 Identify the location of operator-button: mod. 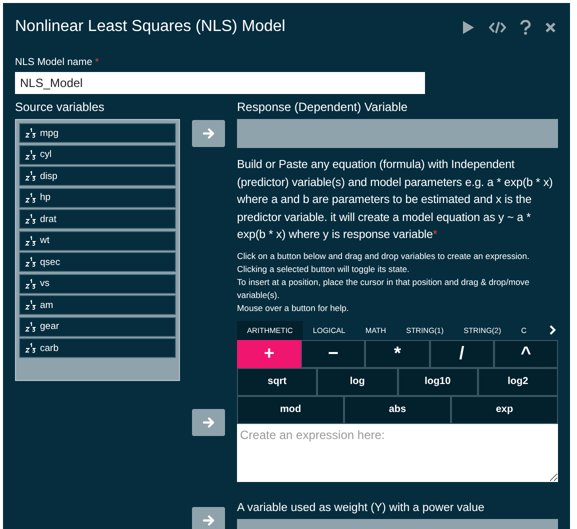
(290, 410).